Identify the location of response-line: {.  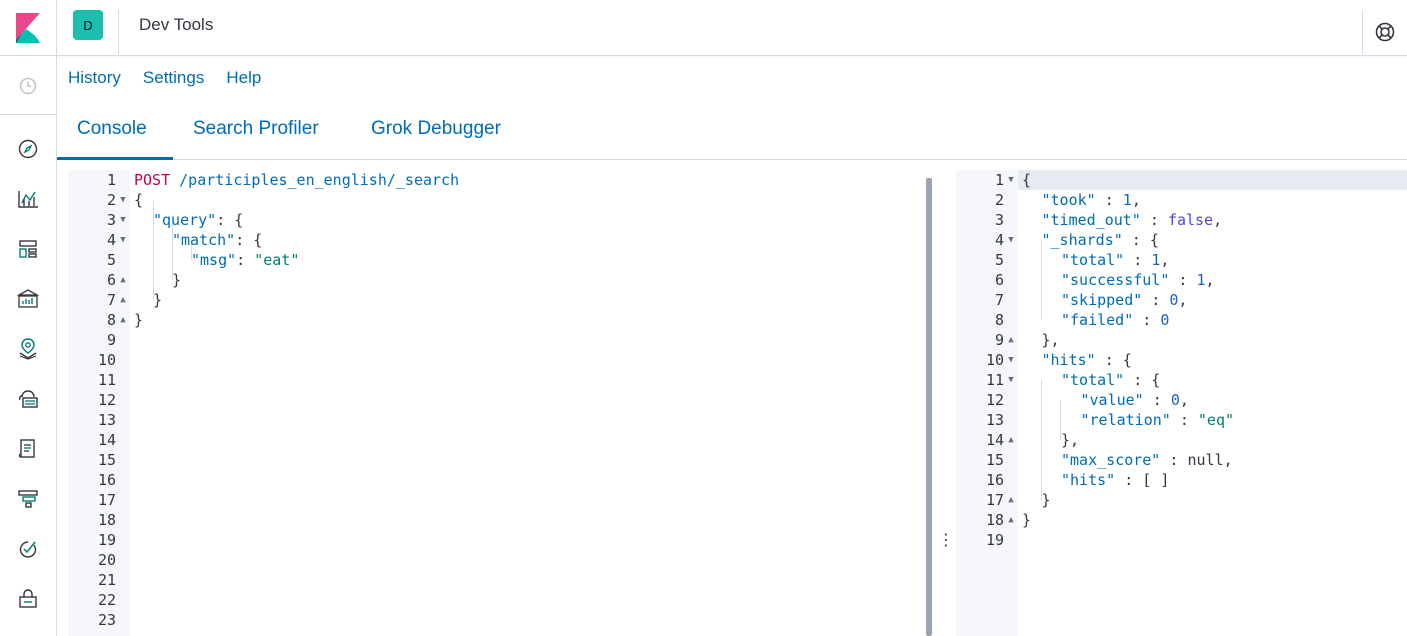
(1026, 180).